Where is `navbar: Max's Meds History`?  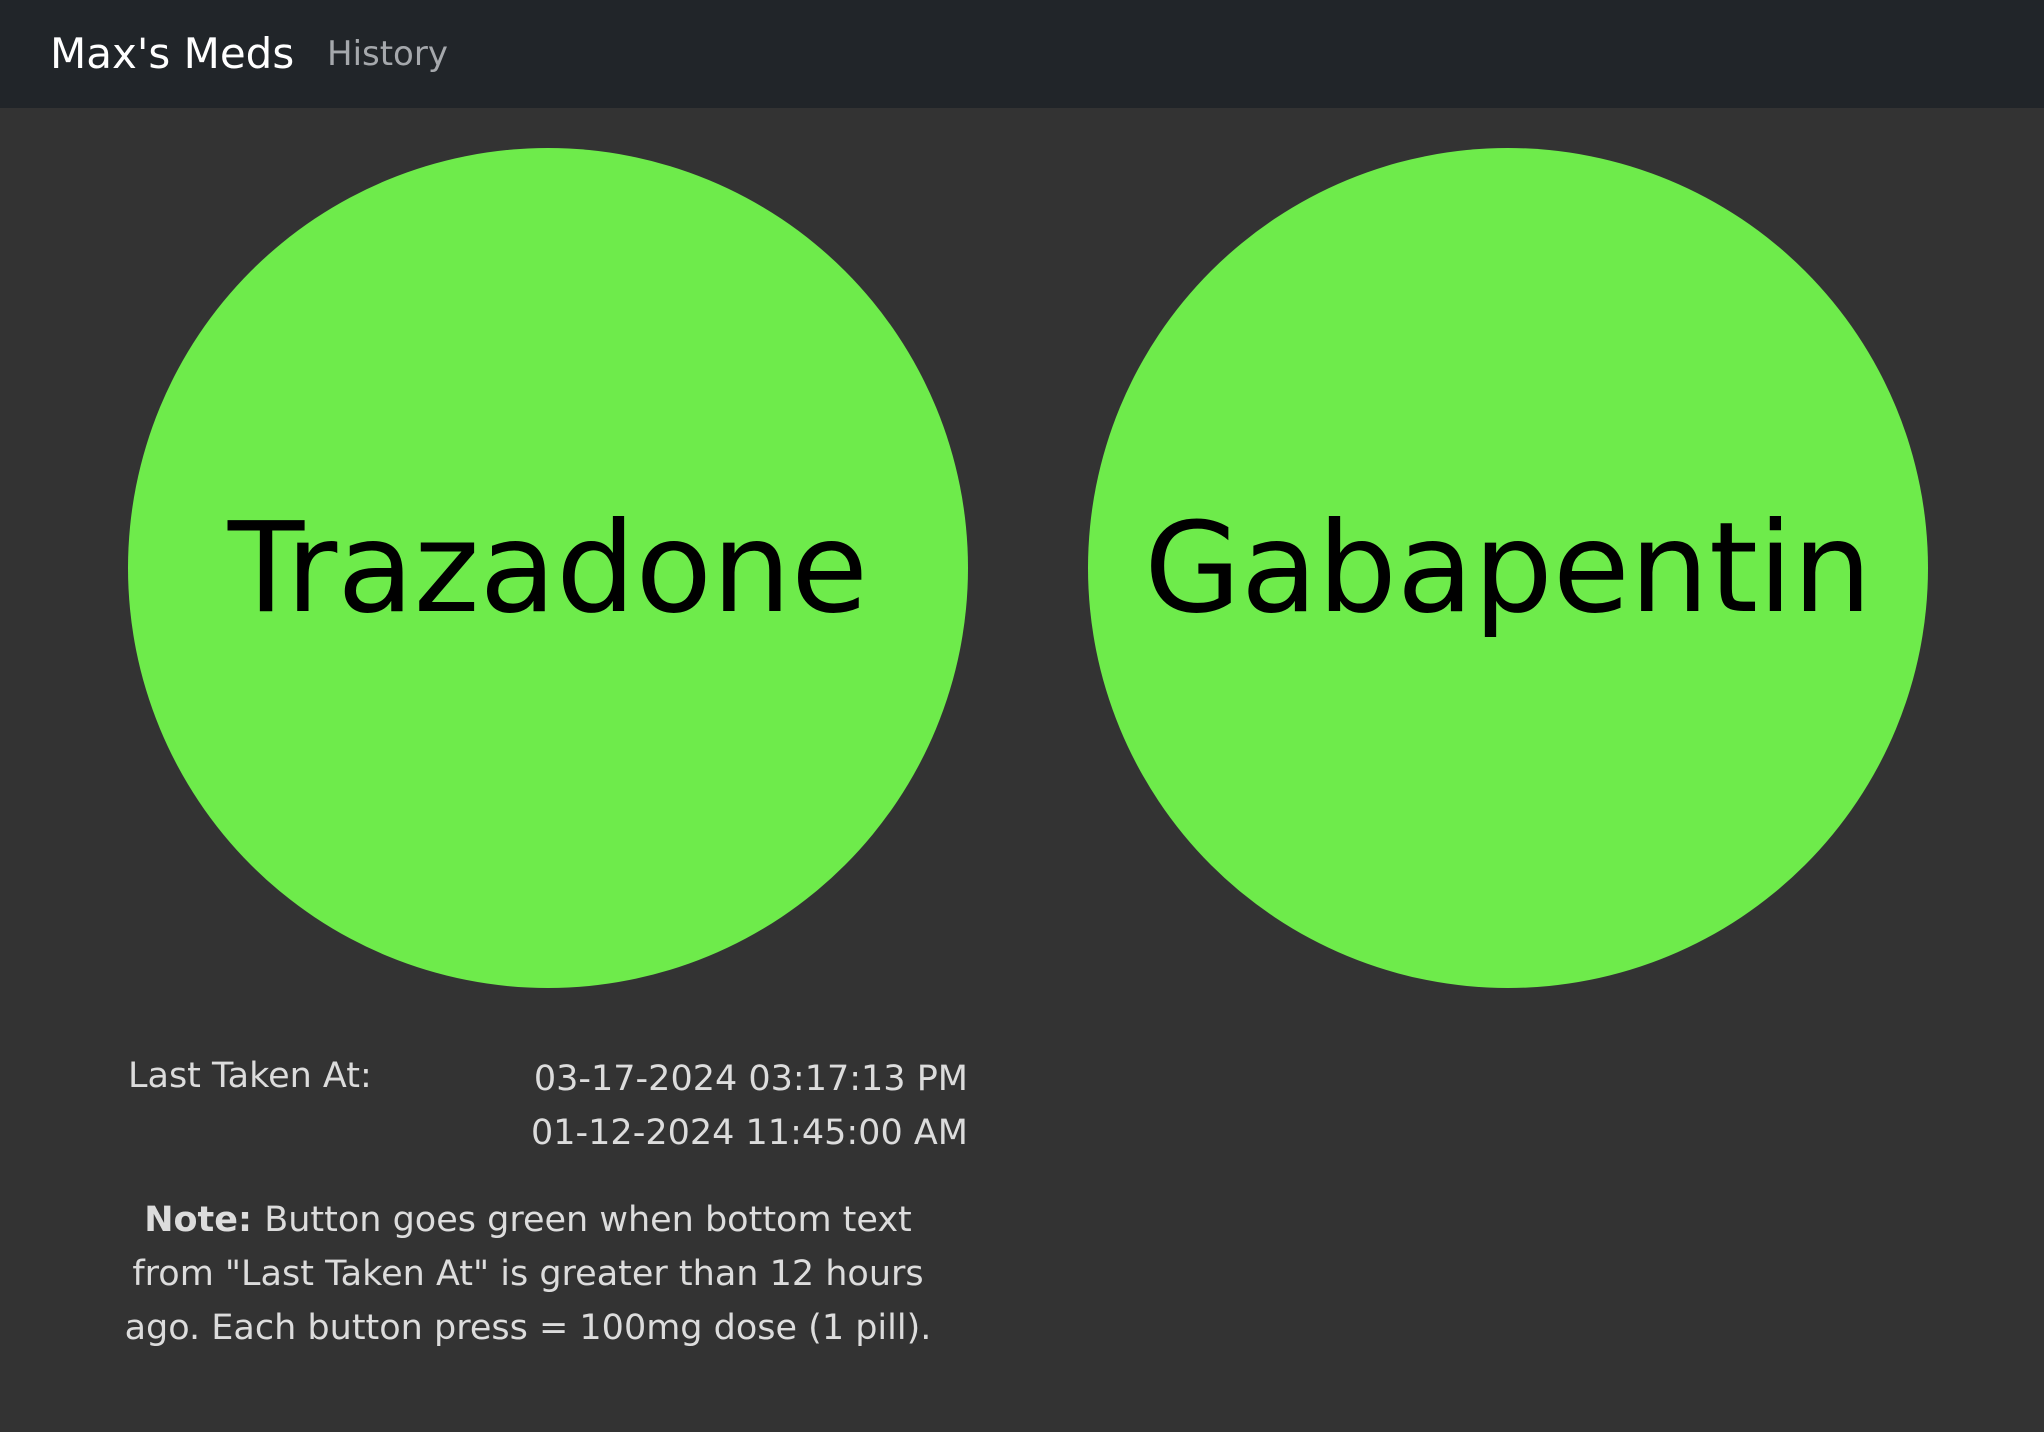 navbar: Max's Meds History is located at coordinates (1022, 54).